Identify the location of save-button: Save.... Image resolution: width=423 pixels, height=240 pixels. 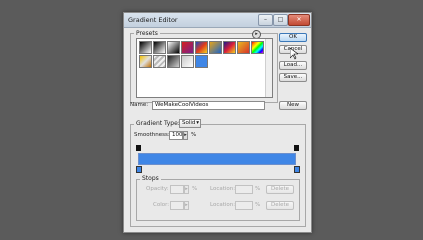
(293, 77).